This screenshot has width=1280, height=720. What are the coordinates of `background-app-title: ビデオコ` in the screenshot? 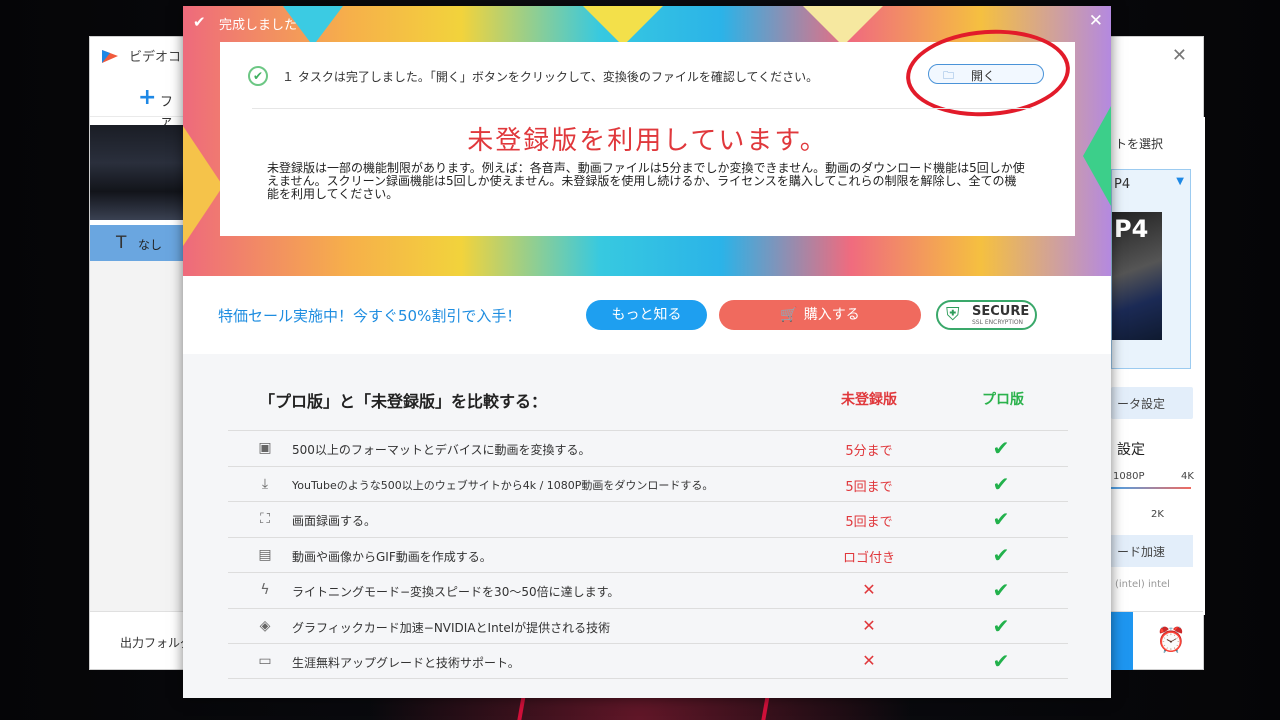 It's located at (155, 57).